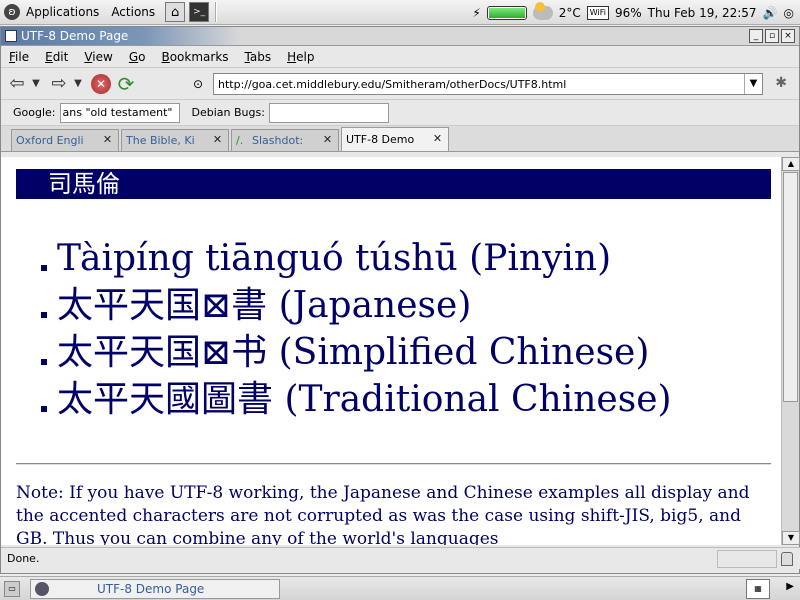 This screenshot has width=800, height=600. I want to click on status-bar: Done., so click(400, 558).